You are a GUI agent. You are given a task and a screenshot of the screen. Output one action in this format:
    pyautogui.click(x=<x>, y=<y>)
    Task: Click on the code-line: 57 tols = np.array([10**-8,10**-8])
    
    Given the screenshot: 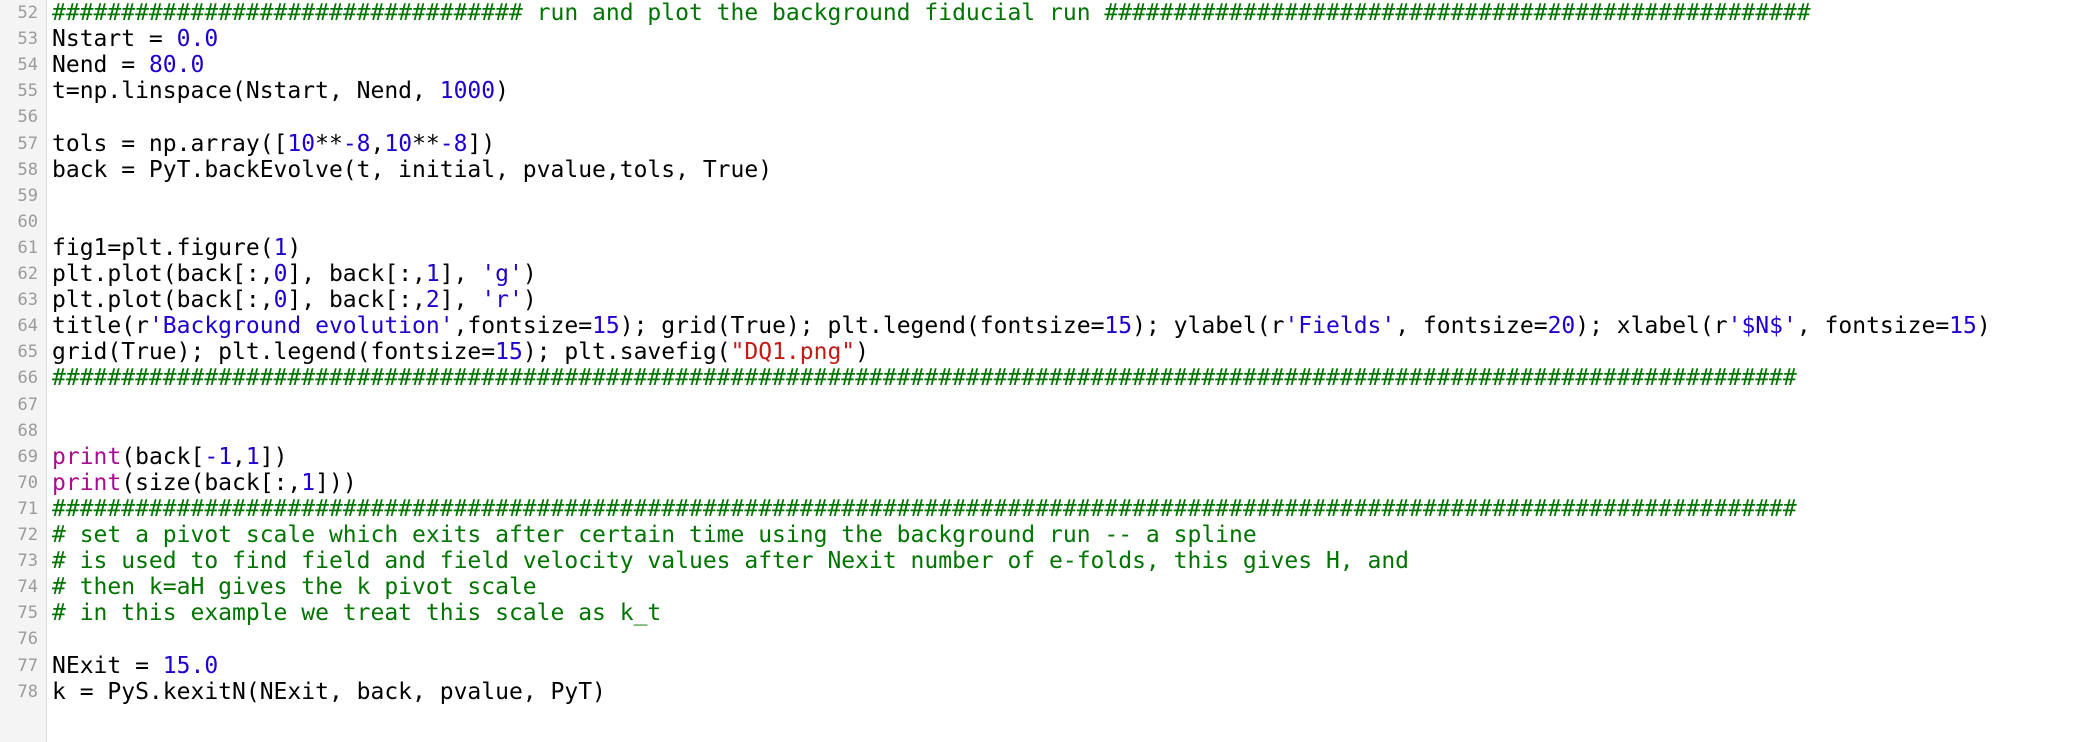 What is the action you would take?
    pyautogui.click(x=1042, y=144)
    